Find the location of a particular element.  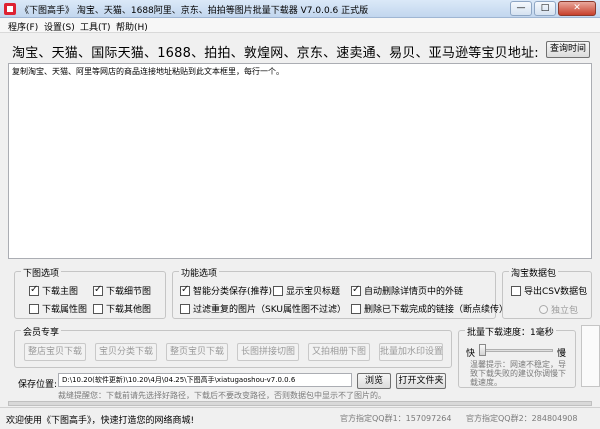

checkbox-smart-classify: 智能分类保存(推荐) is located at coordinates (226, 290).